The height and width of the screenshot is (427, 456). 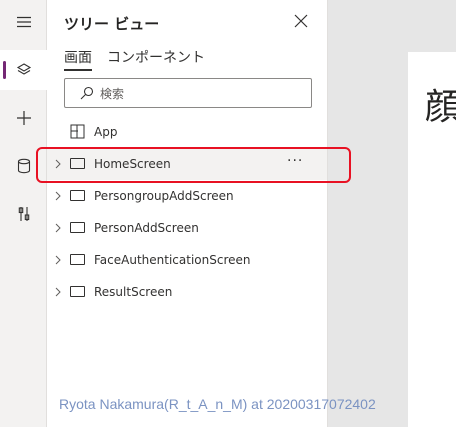 I want to click on insert-button, so click(x=23, y=118).